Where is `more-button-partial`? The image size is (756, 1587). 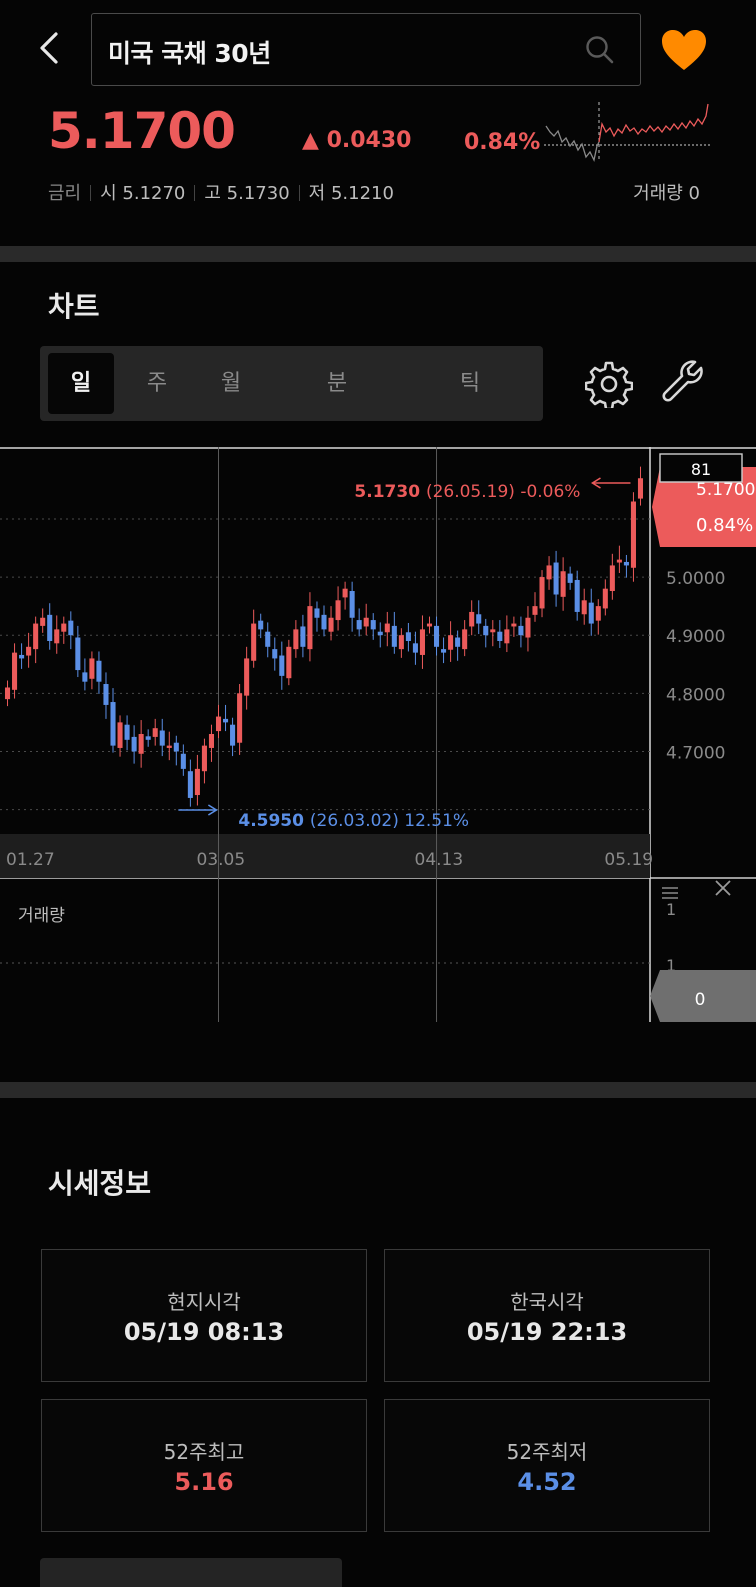
more-button-partial is located at coordinates (191, 1572).